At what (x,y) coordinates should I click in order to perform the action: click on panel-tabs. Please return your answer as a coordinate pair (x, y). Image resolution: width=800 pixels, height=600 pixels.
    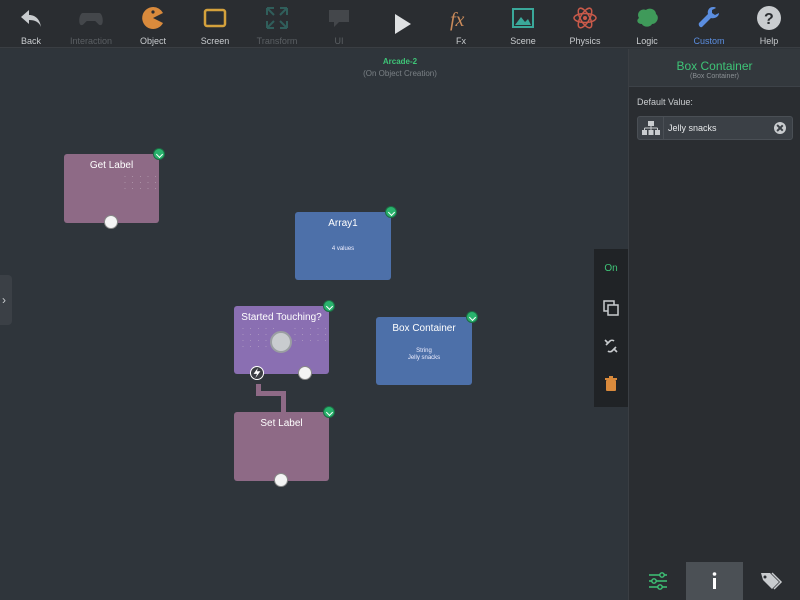
    Looking at the image, I should click on (714, 581).